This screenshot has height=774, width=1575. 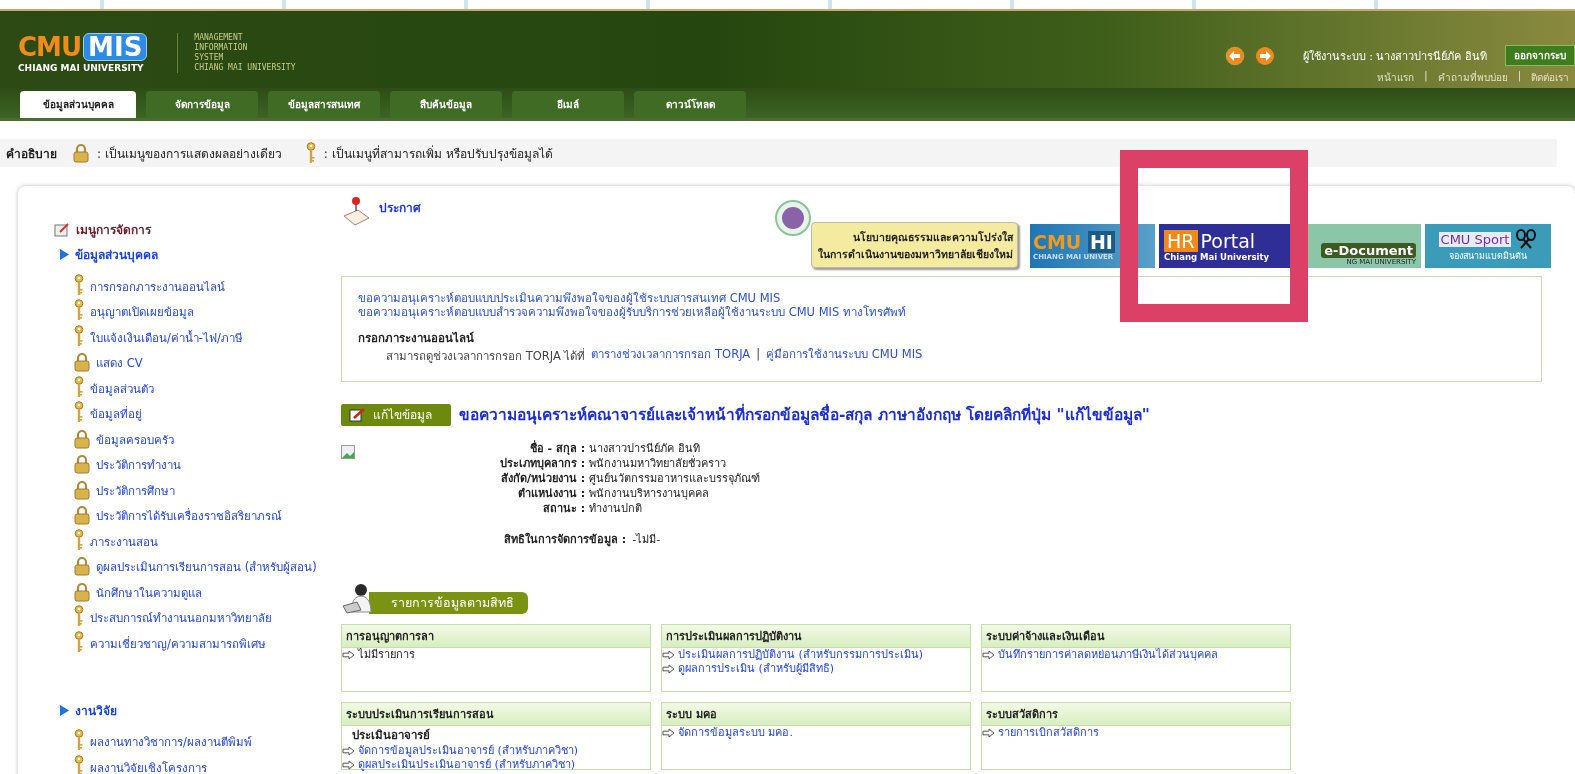 What do you see at coordinates (933, 238) in the screenshot?
I see `policy-text: นโยบายคุณธรรมและความโปร่งใส` at bounding box center [933, 238].